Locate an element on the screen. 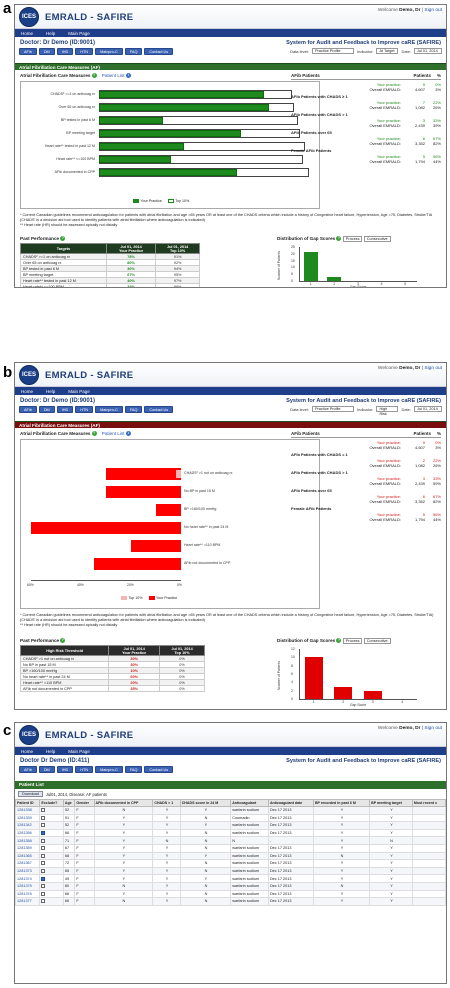  column-header: Gender is located at coordinates (84, 803).